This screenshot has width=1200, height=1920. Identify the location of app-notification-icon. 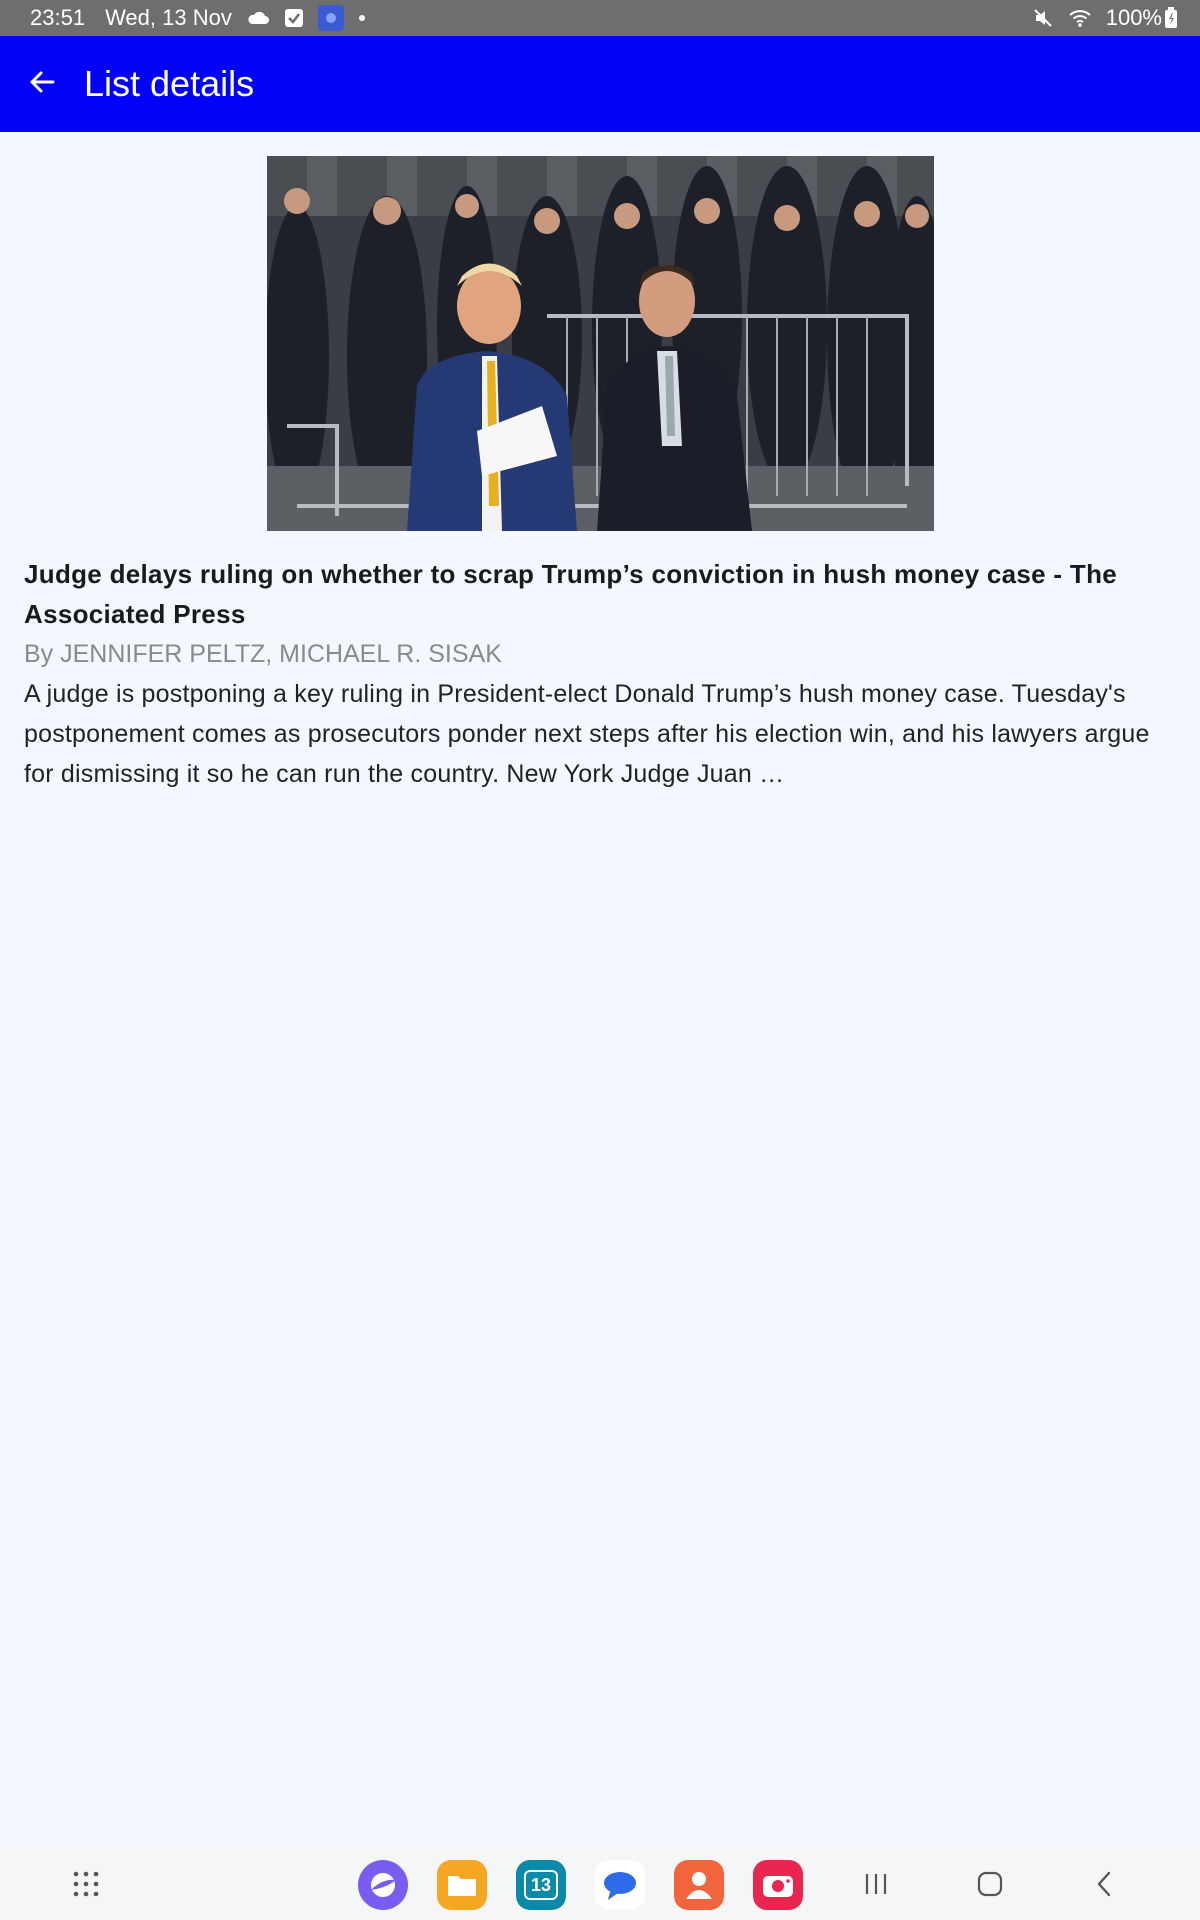
(330, 18).